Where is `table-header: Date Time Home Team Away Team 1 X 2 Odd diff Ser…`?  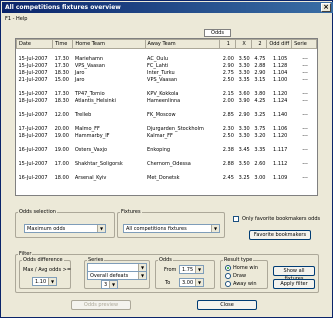 table-header: Date Time Home Team Away Team 1 X 2 Odd diff Ser… is located at coordinates (166, 44).